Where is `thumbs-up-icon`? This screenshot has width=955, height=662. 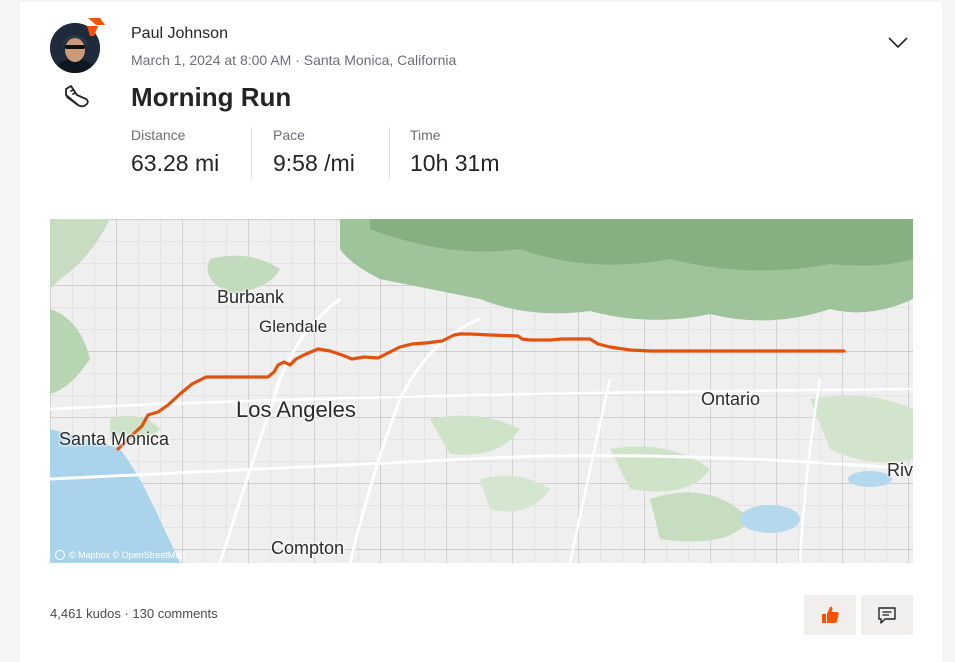 thumbs-up-icon is located at coordinates (830, 614).